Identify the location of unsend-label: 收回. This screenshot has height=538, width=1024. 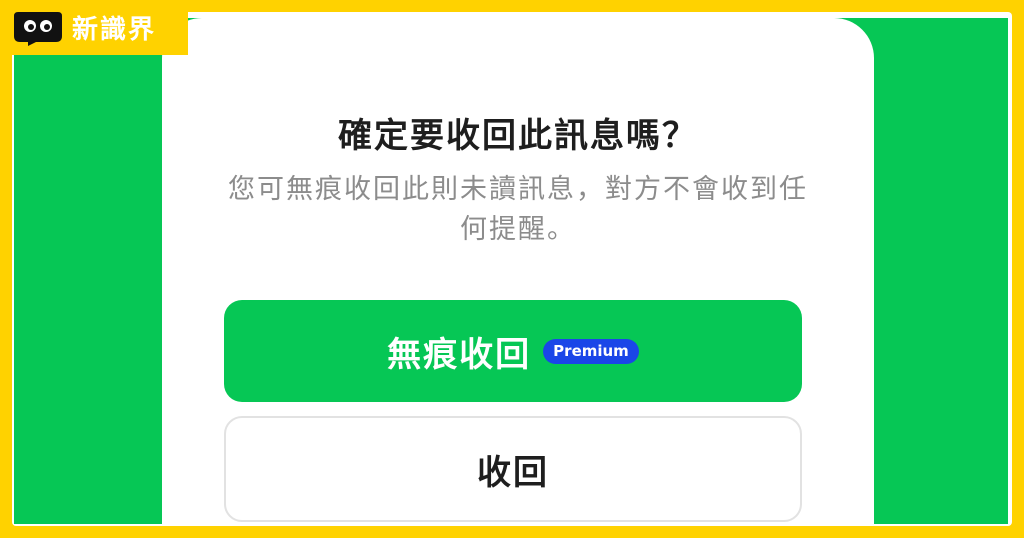
(513, 472).